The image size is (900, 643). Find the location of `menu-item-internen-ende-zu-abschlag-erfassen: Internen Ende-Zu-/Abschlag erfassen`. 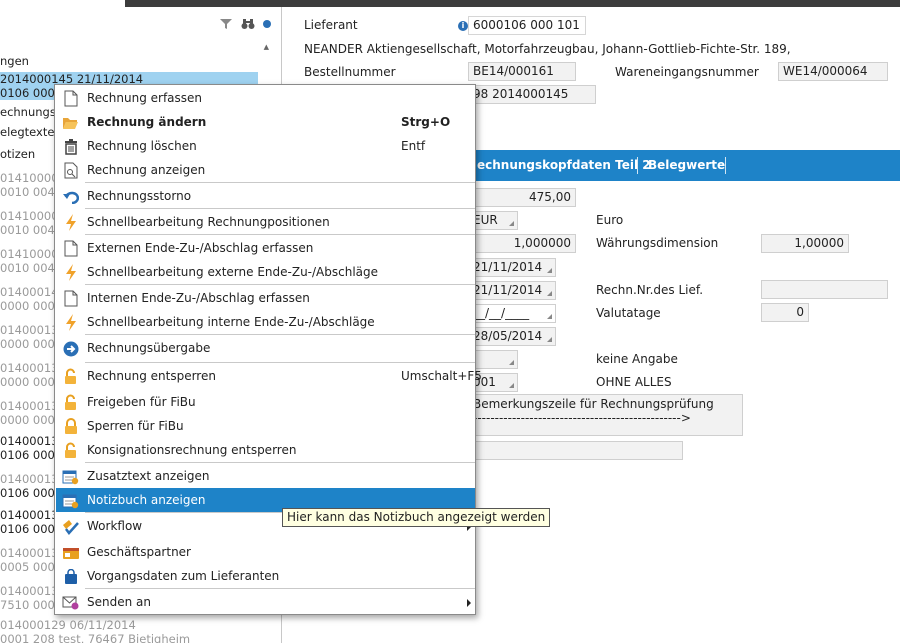

menu-item-internen-ende-zu-abschlag-erfassen: Internen Ende-Zu-/Abschlag erfassen is located at coordinates (265, 298).